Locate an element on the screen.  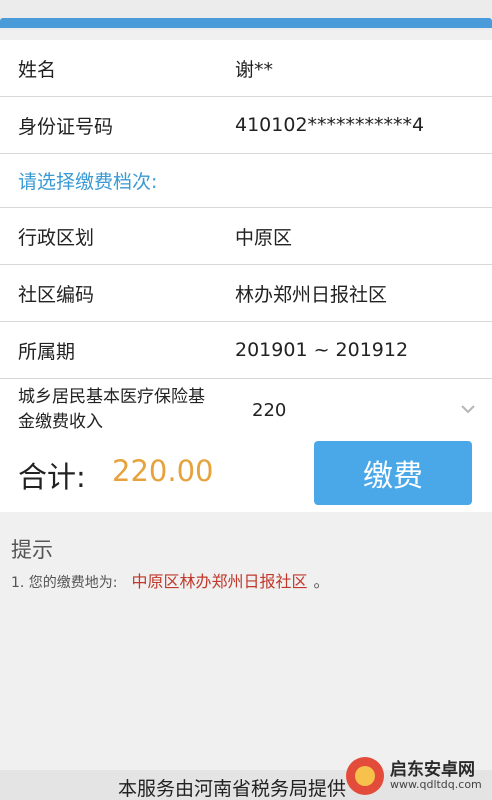
tips-location: 中原区林办郑州日报社区 is located at coordinates (219, 581).